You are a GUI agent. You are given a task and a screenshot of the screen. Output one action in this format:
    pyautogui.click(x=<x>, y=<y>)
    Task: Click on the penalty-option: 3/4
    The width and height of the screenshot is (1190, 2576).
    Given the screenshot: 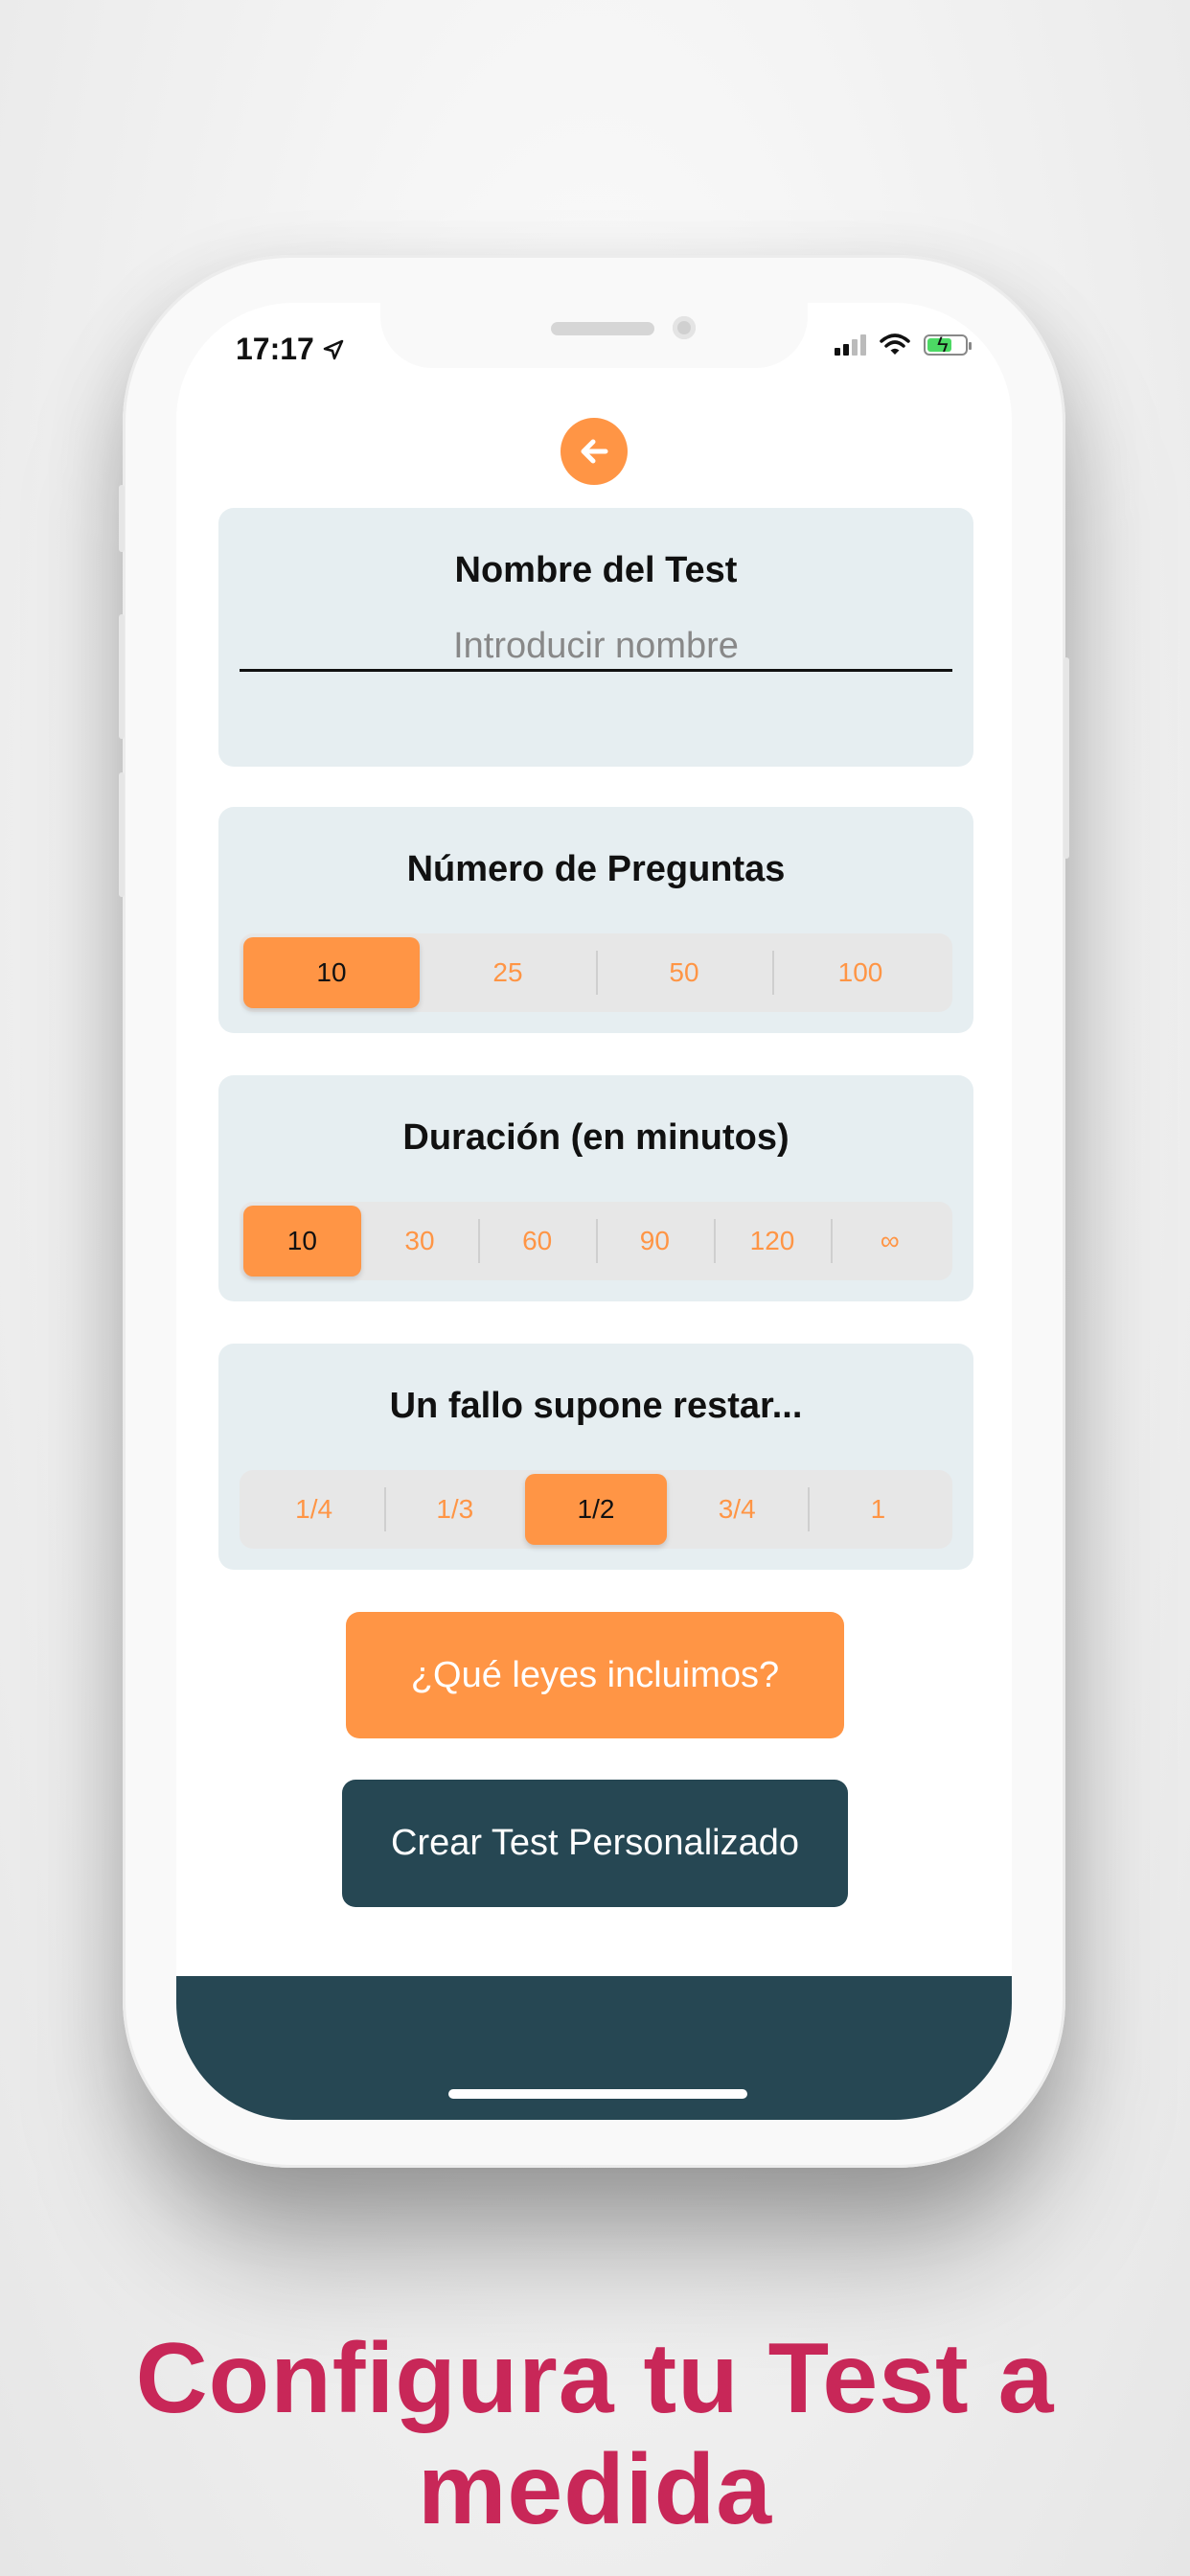 What is the action you would take?
    pyautogui.click(x=738, y=1509)
    